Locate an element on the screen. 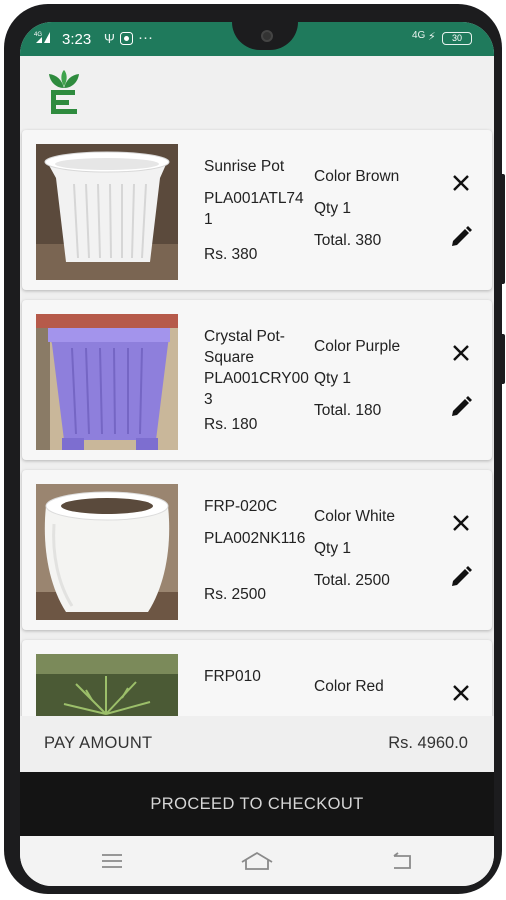 Image resolution: width=506 pixels, height=900 pixels. app-logo is located at coordinates (64, 93).